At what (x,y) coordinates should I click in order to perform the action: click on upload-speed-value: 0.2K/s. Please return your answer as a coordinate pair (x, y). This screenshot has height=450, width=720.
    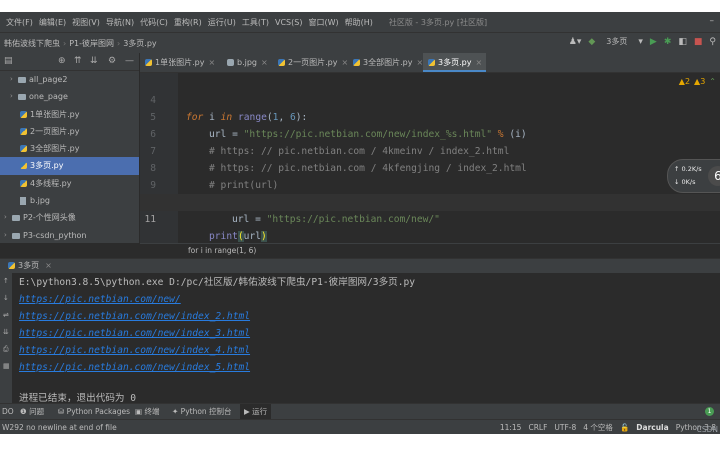
    Looking at the image, I should click on (691, 169).